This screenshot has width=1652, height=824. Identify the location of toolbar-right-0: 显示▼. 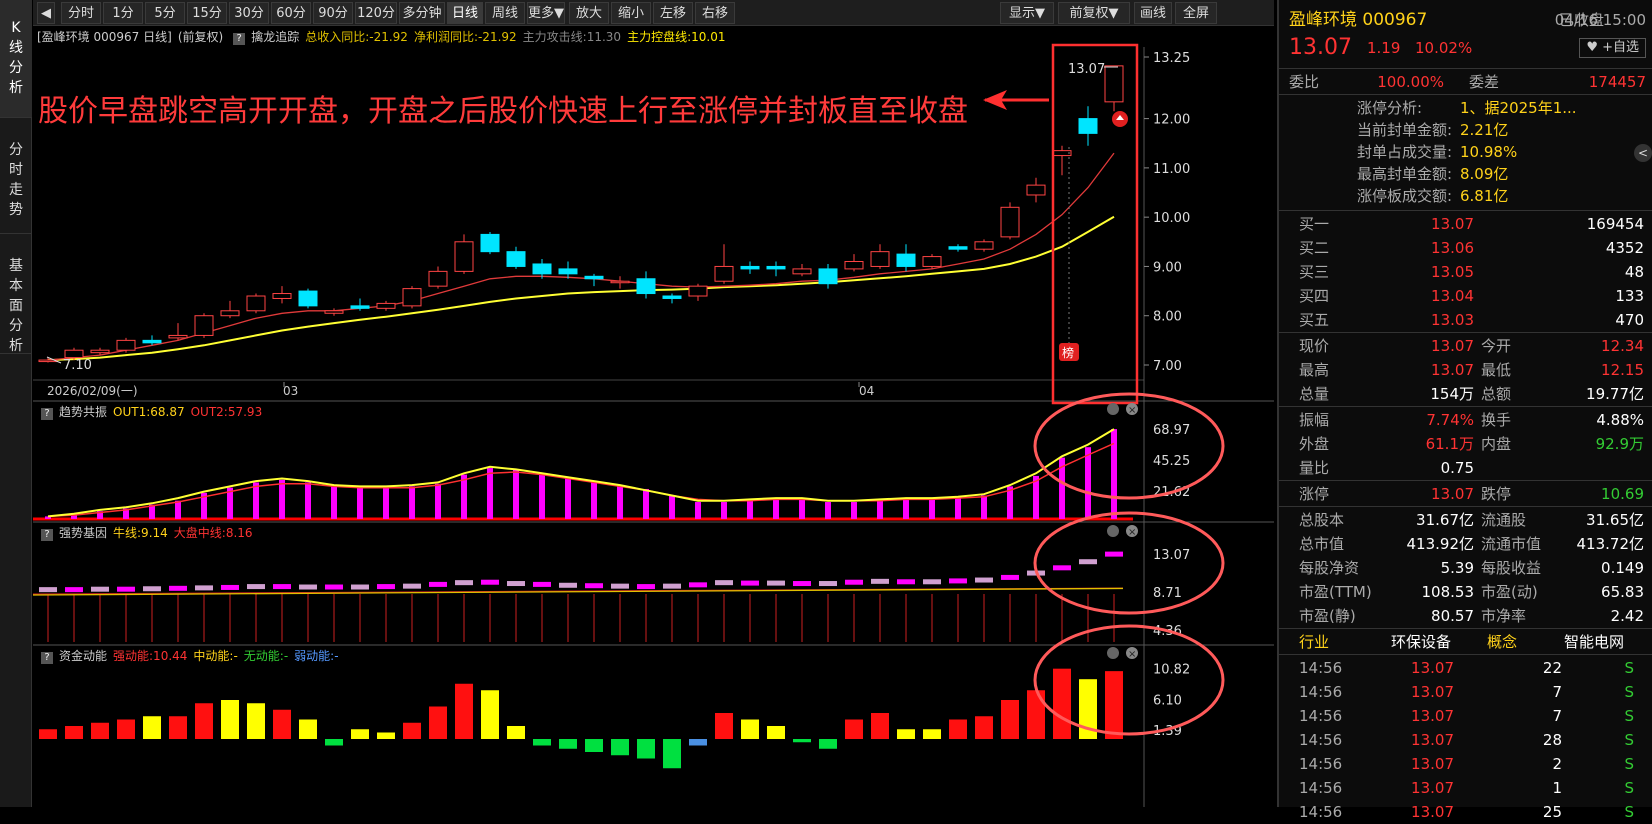
(1027, 13).